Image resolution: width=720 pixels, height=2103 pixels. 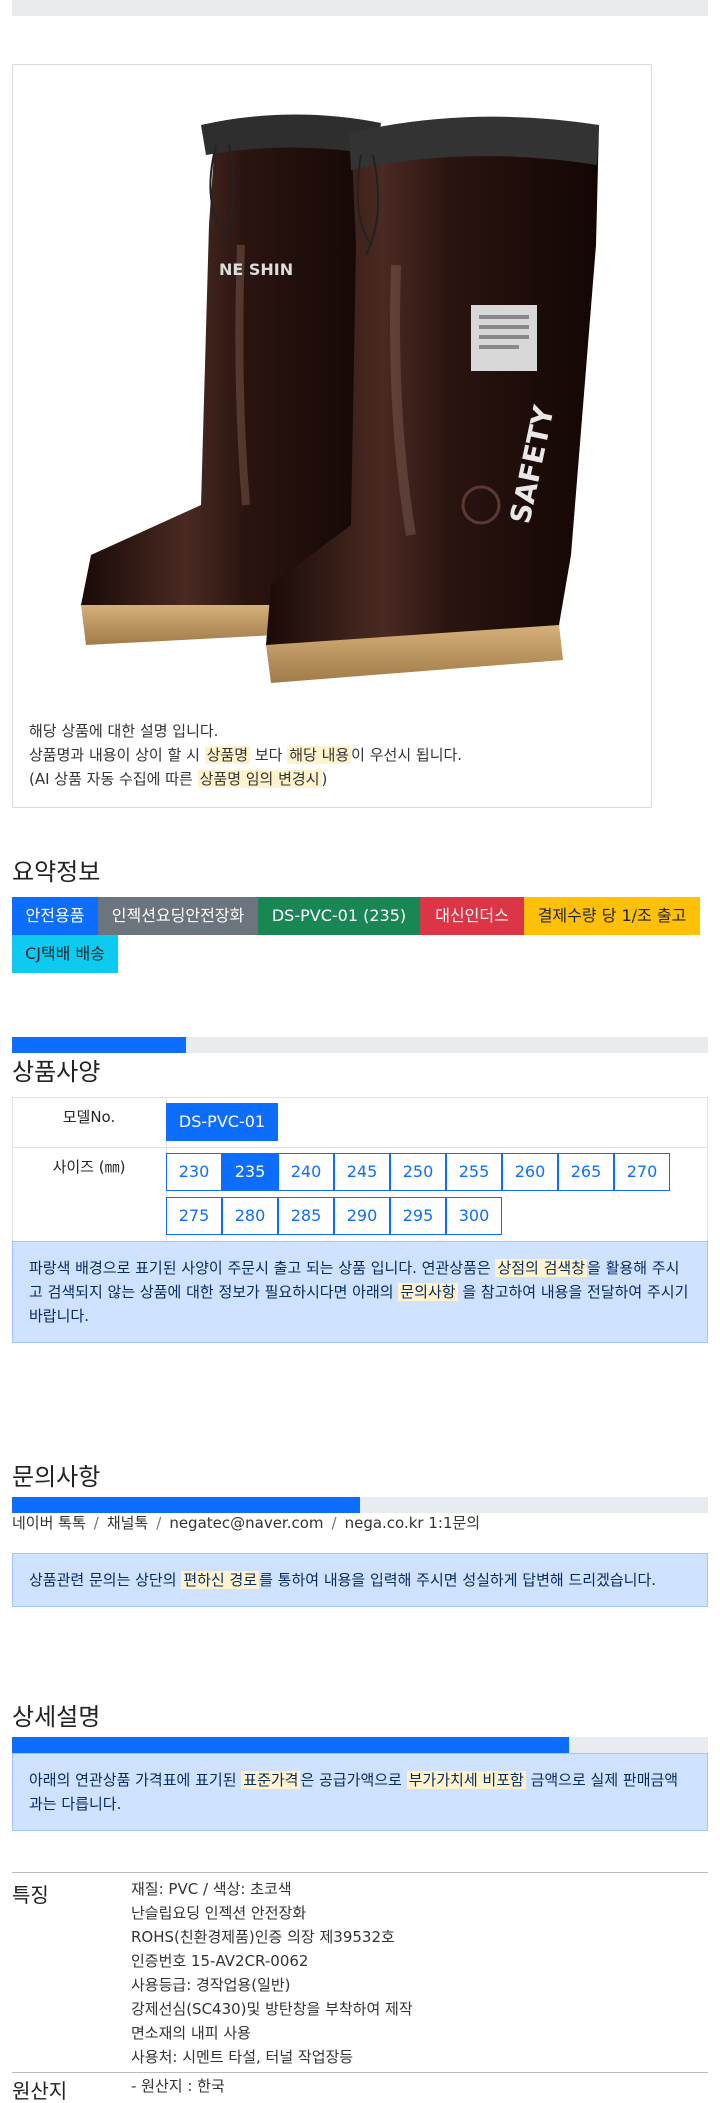 I want to click on feature-label: 특징, so click(x=30, y=1895).